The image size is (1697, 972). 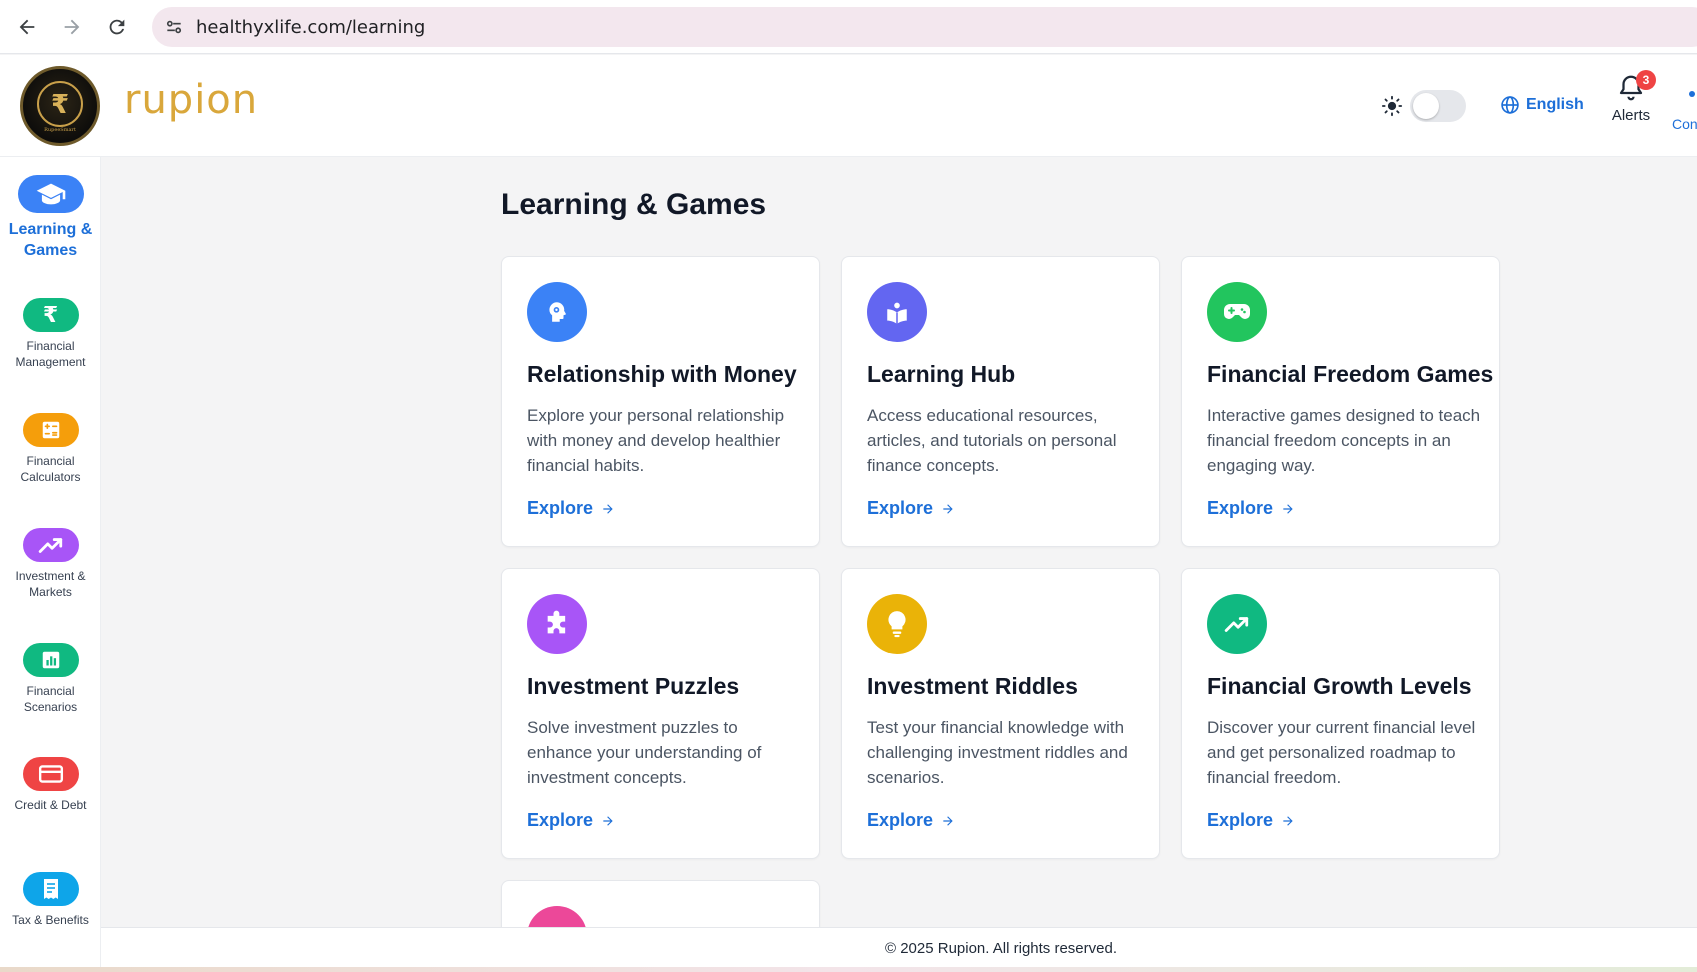 I want to click on credit-card-icon, so click(x=50, y=774).